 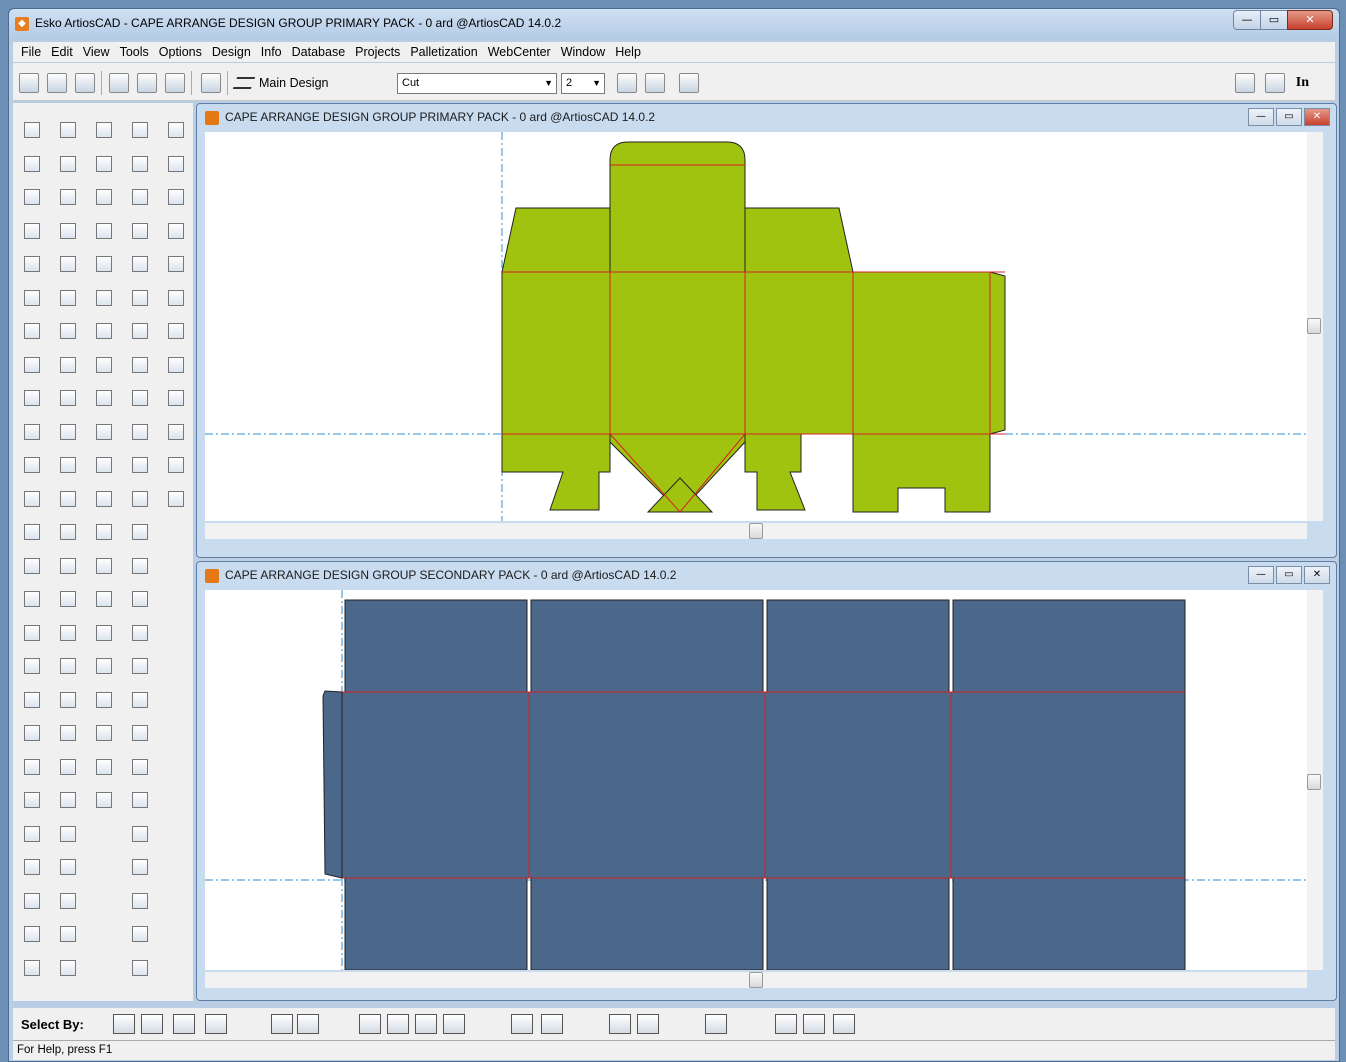 What do you see at coordinates (211, 83) in the screenshot?
I see `layout-icon` at bounding box center [211, 83].